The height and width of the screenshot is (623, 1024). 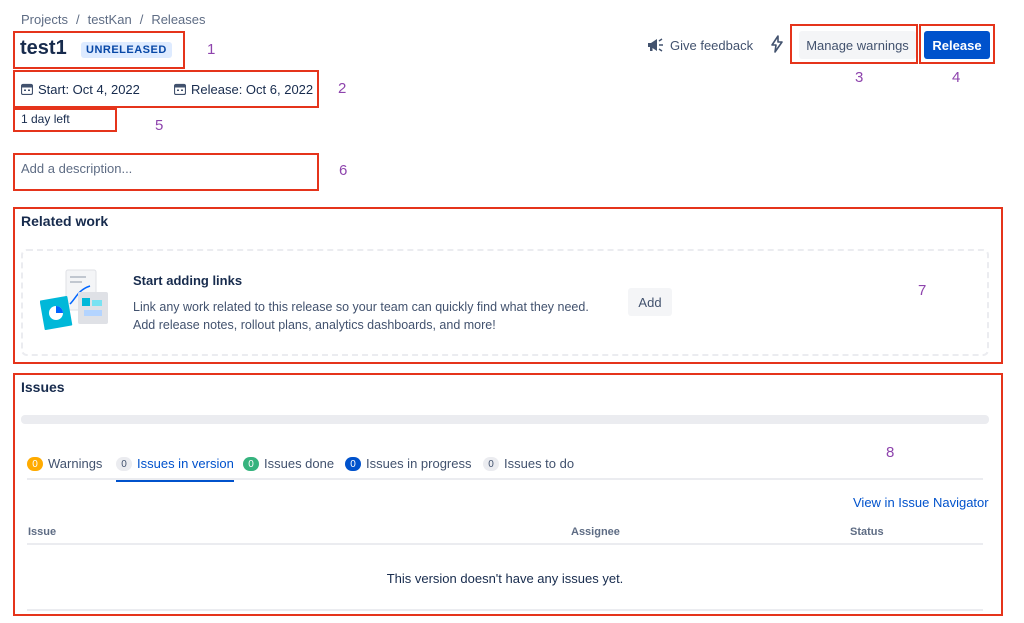 I want to click on annotation-number: 8, so click(x=890, y=452).